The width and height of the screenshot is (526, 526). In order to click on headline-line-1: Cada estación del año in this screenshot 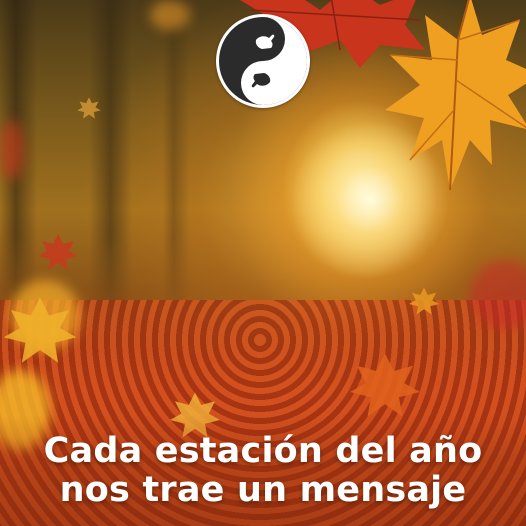, I will do `click(263, 451)`.